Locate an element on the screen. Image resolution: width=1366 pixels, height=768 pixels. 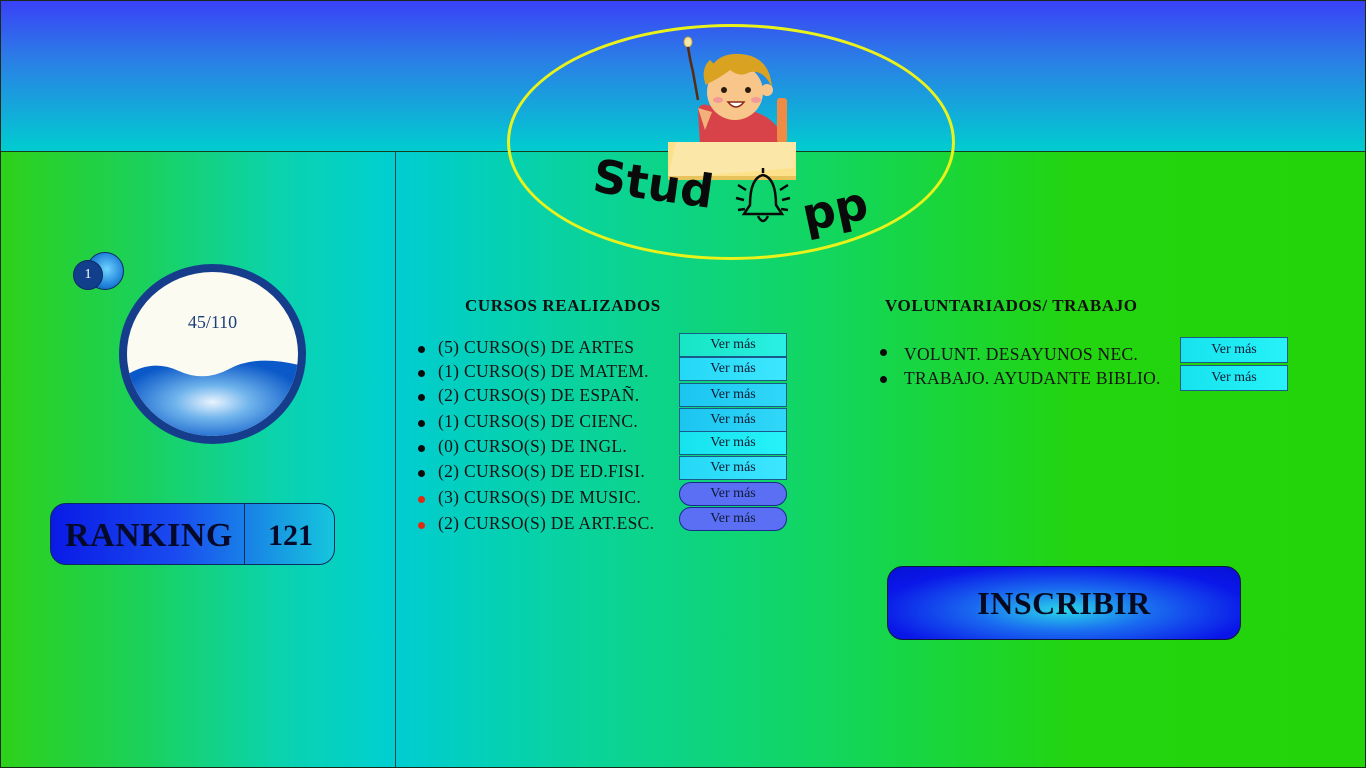
ver-mas-button-music: Ver más is located at coordinates (733, 494).